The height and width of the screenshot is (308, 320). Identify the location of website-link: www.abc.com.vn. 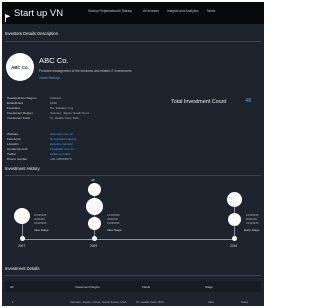
(61, 134).